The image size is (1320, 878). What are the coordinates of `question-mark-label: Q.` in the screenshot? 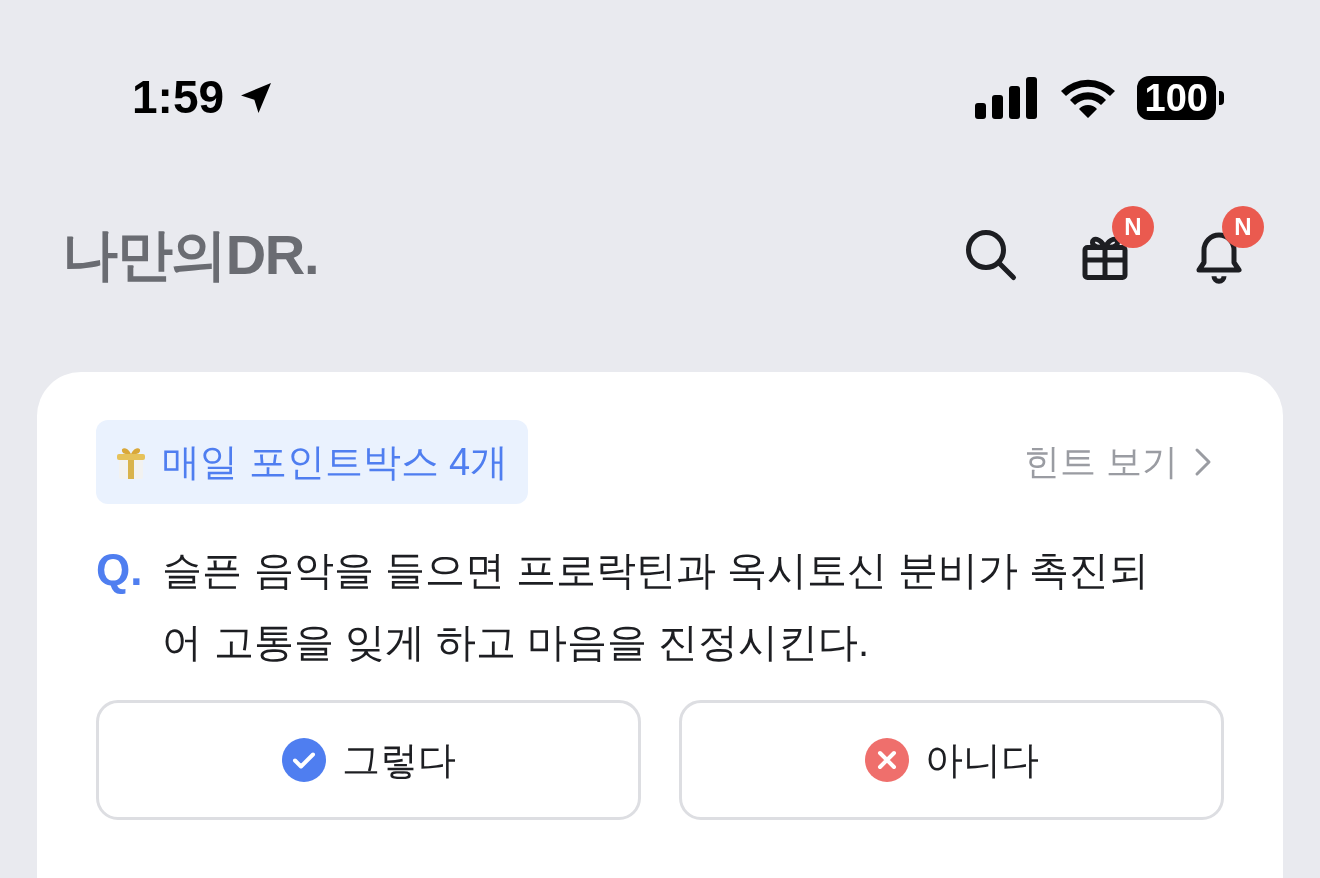 It's located at (119, 570).